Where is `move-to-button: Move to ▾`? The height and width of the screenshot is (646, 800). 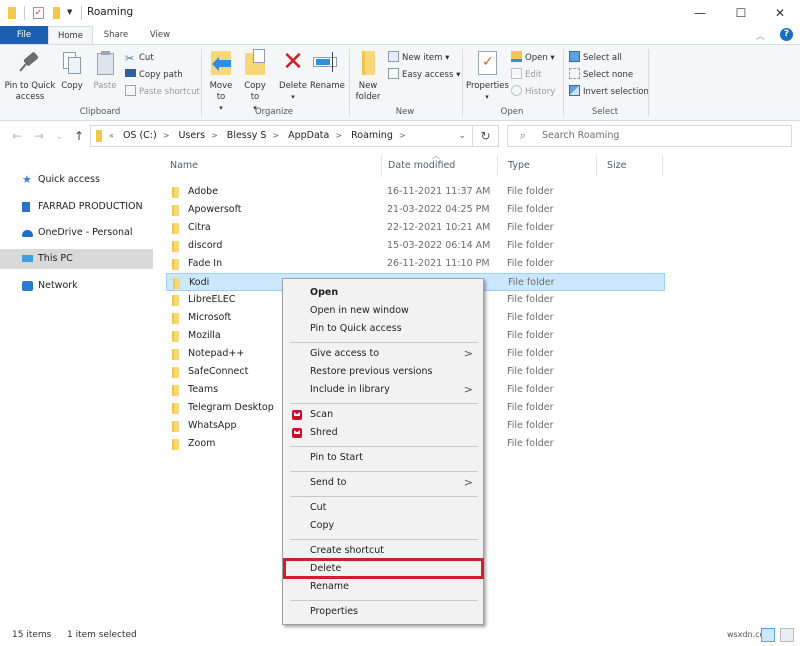 move-to-button: Move to ▾ is located at coordinates (221, 81).